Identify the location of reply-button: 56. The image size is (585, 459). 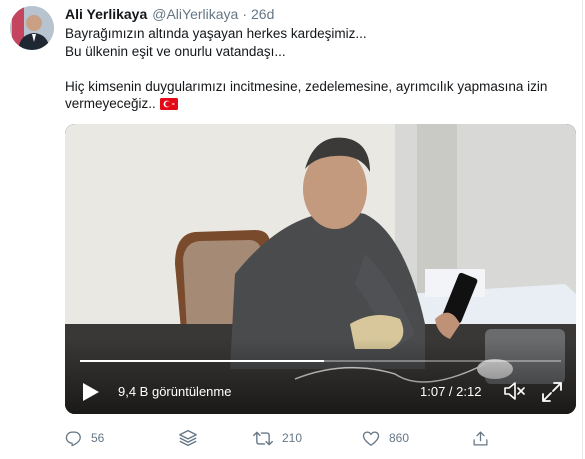
(84, 438).